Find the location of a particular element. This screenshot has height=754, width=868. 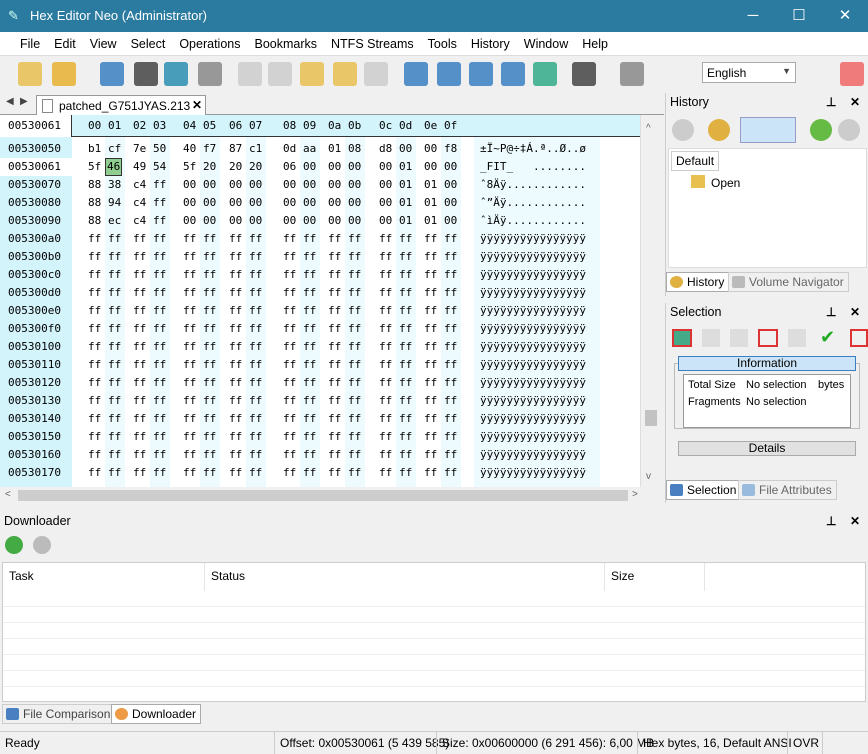

hex-byte: 20 is located at coordinates (255, 167).